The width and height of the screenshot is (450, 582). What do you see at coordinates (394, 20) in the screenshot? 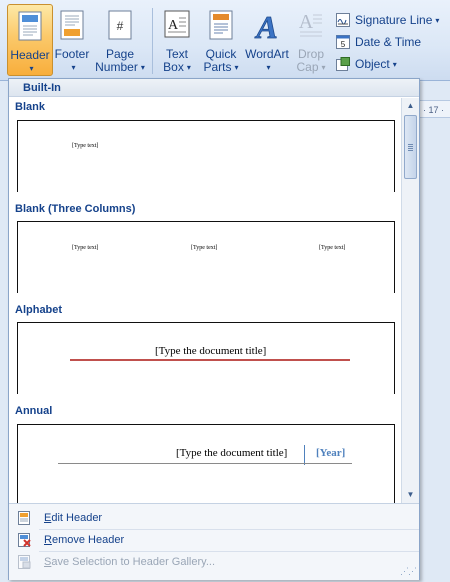
I see `signature-line-label: Signature Line` at bounding box center [394, 20].